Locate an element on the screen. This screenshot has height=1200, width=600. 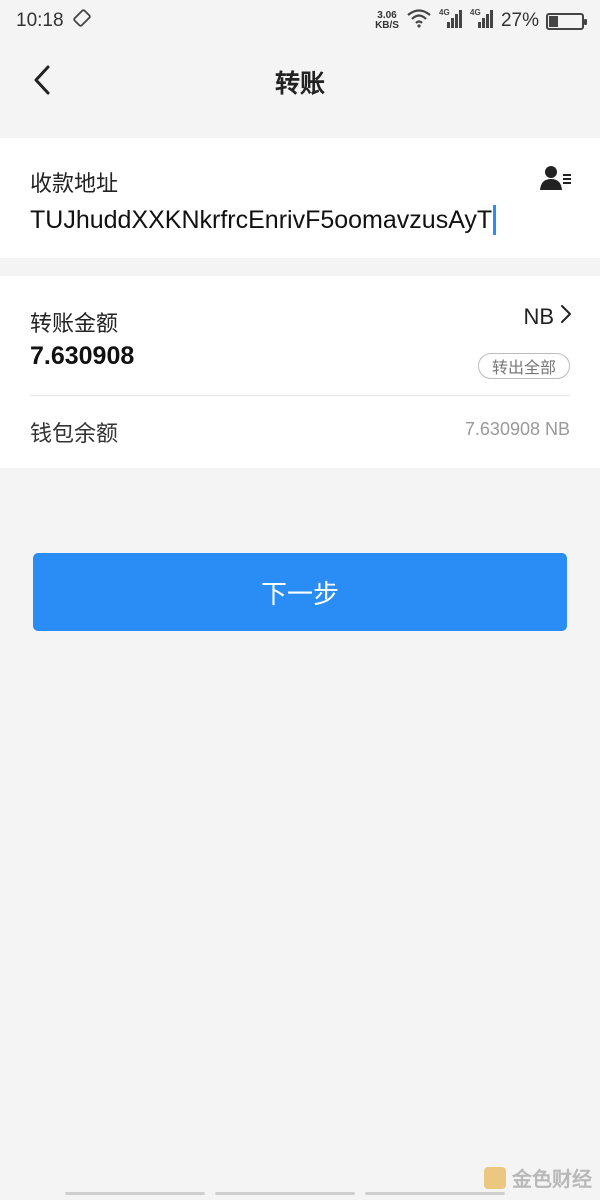
address-book-icon is located at coordinates (556, 181).